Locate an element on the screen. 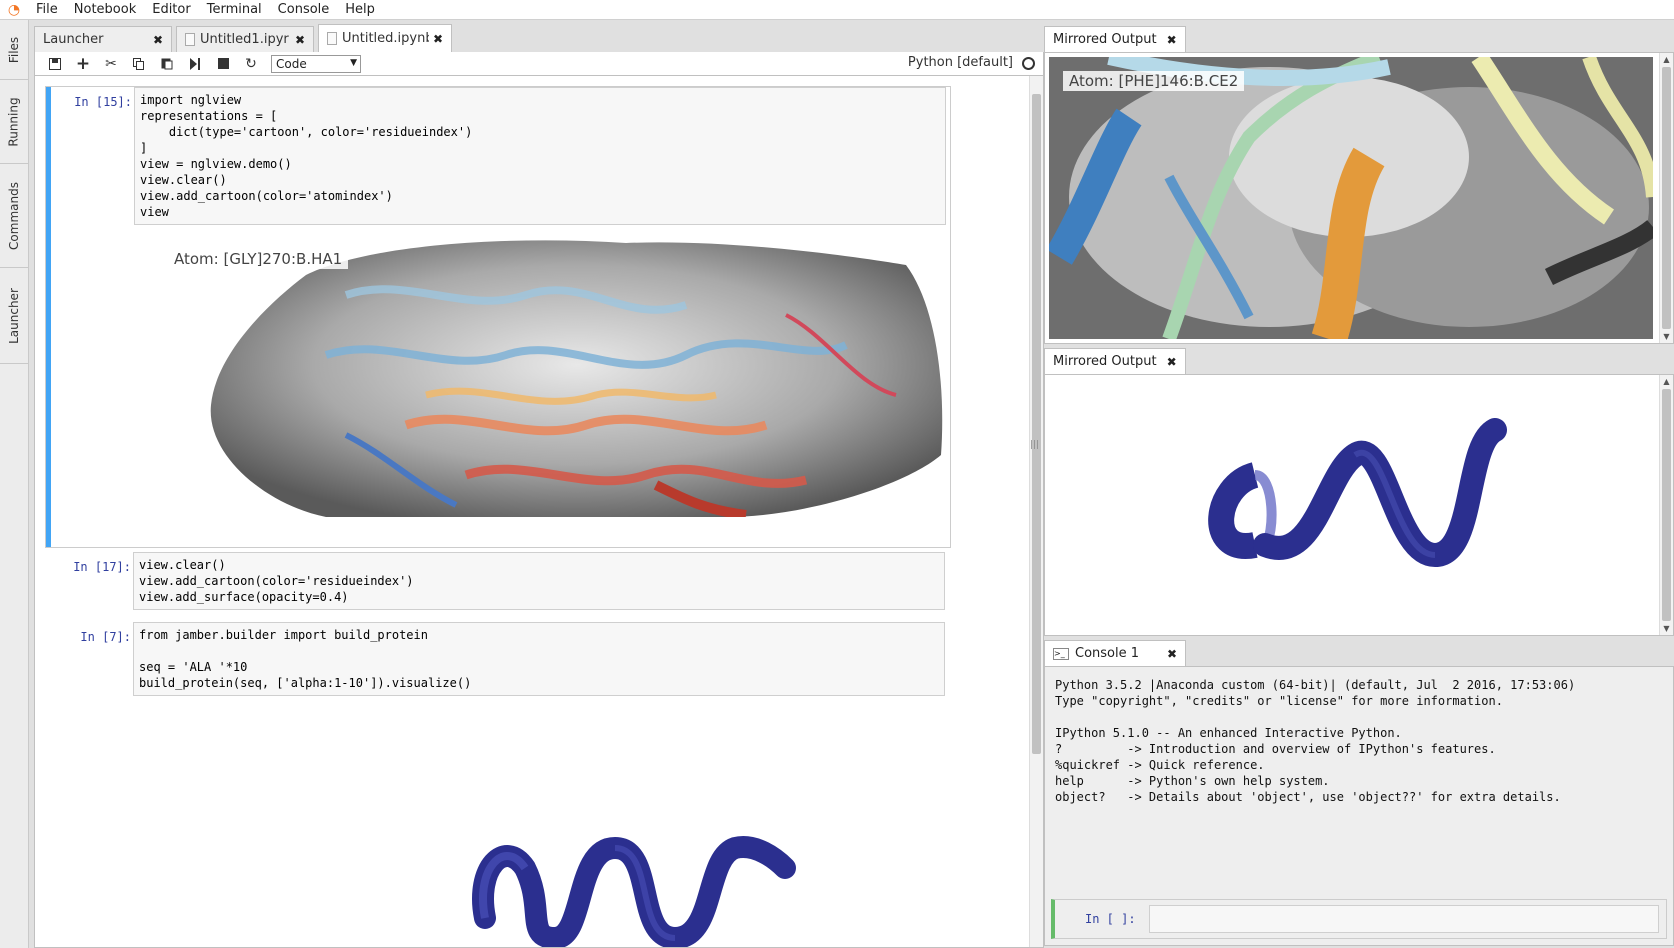 The image size is (1674, 948). cut-icon: ✂ is located at coordinates (111, 64).